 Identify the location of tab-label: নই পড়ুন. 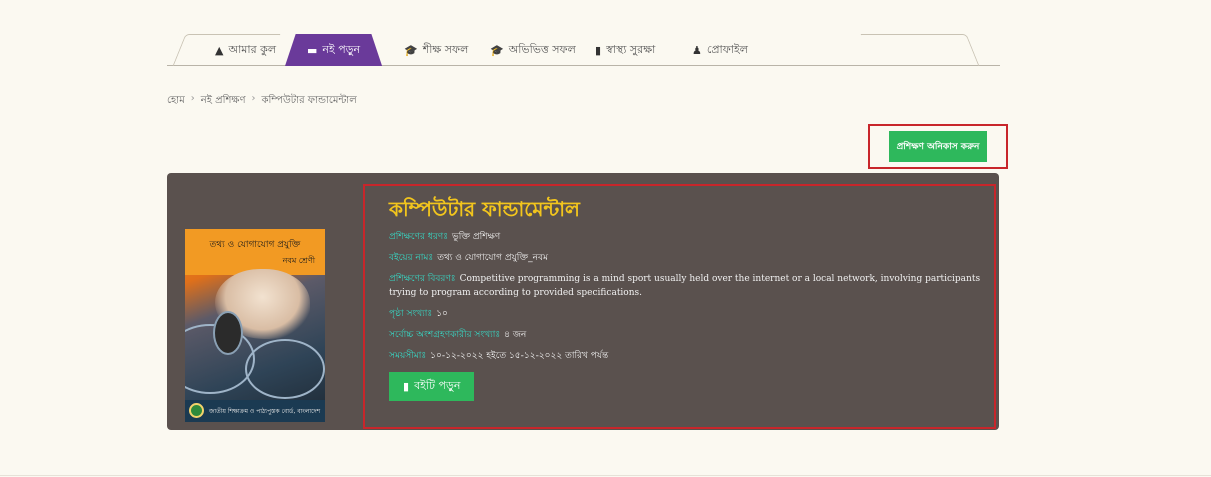
(341, 49).